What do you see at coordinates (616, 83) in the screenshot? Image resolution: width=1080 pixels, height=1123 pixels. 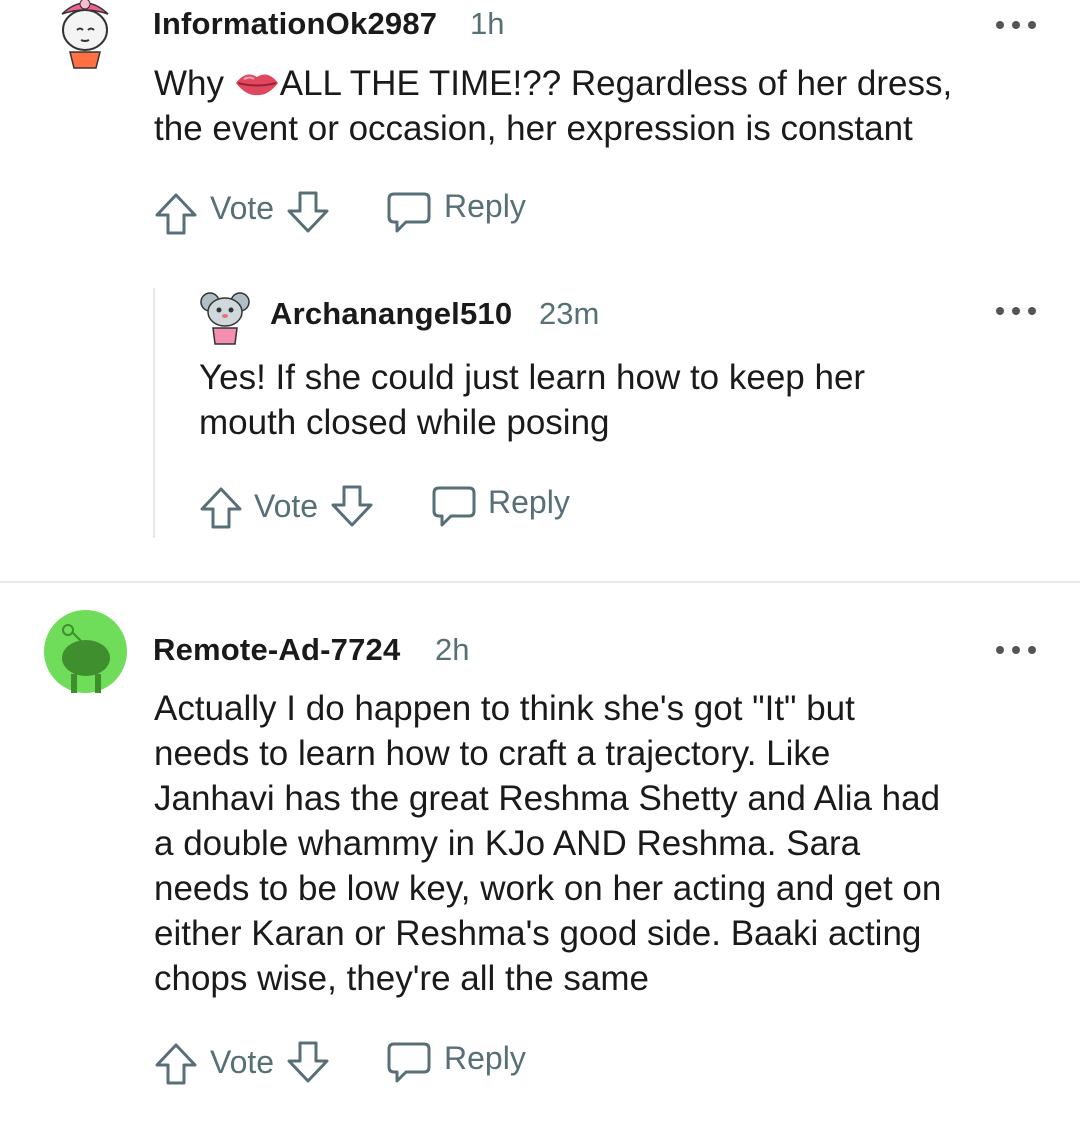 I see `comment-text: ALL THE TIME!?? Regardless of her dress,` at bounding box center [616, 83].